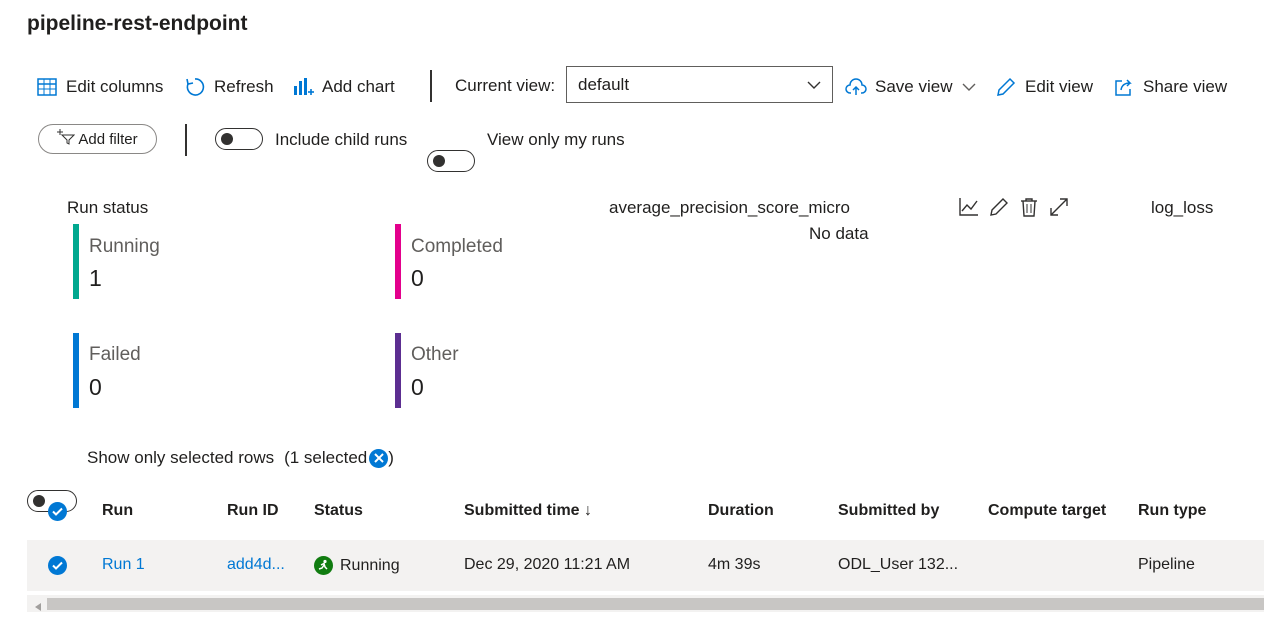  I want to click on selected-close-paren: ), so click(391, 457).